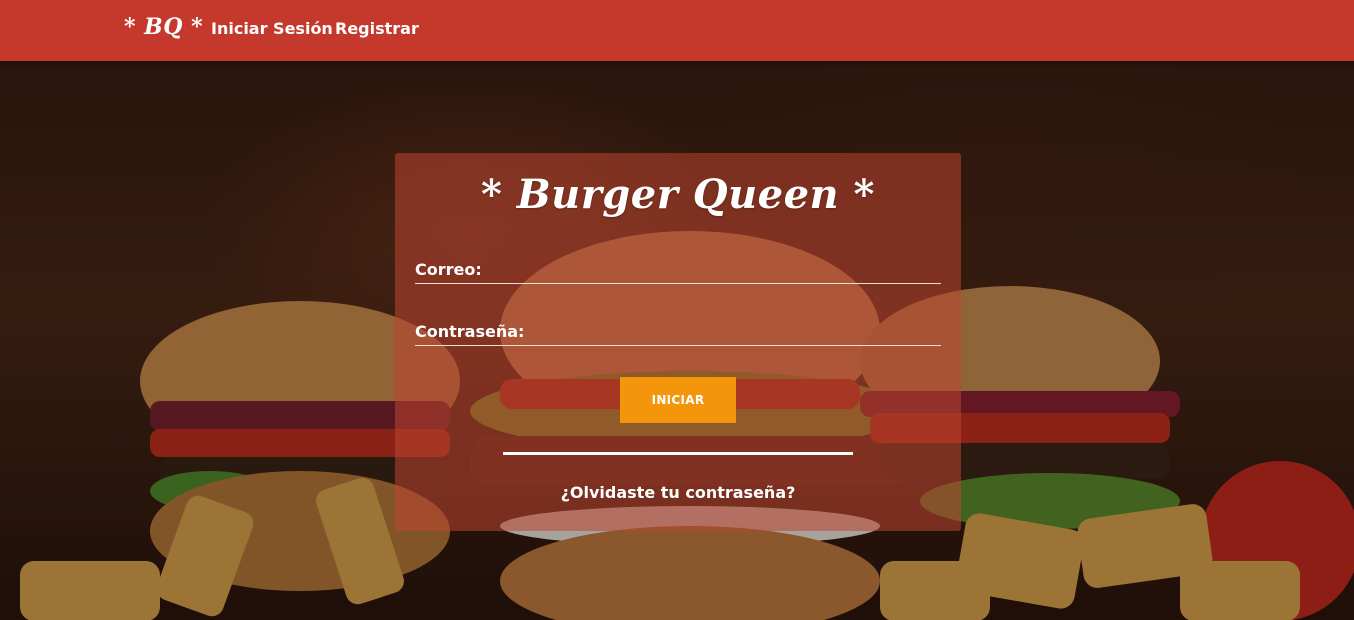 The height and width of the screenshot is (620, 1354). I want to click on password-field: Contraseña:, so click(678, 333).